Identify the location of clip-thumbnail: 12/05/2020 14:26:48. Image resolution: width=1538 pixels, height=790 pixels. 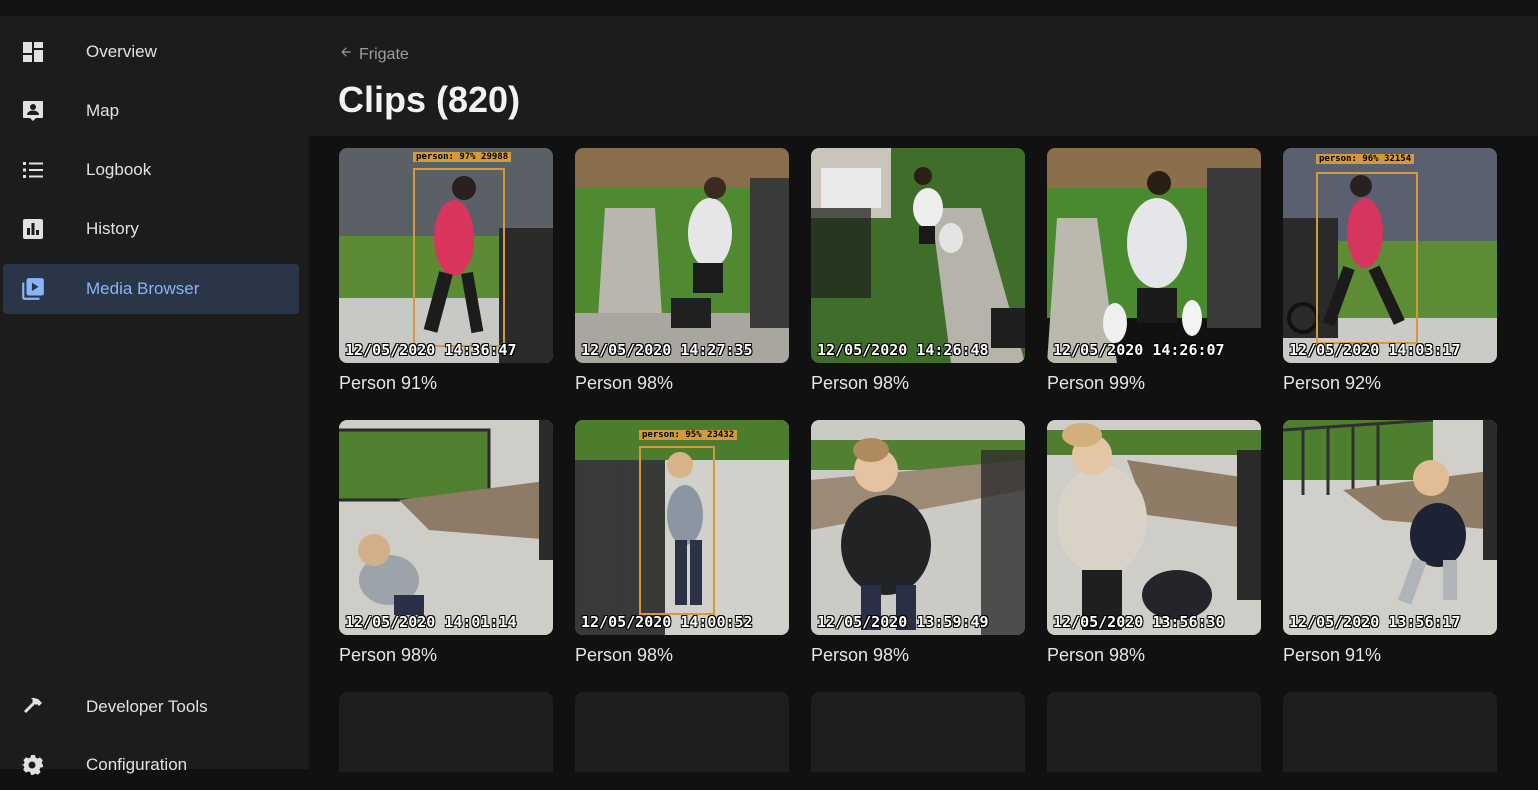
(918, 255).